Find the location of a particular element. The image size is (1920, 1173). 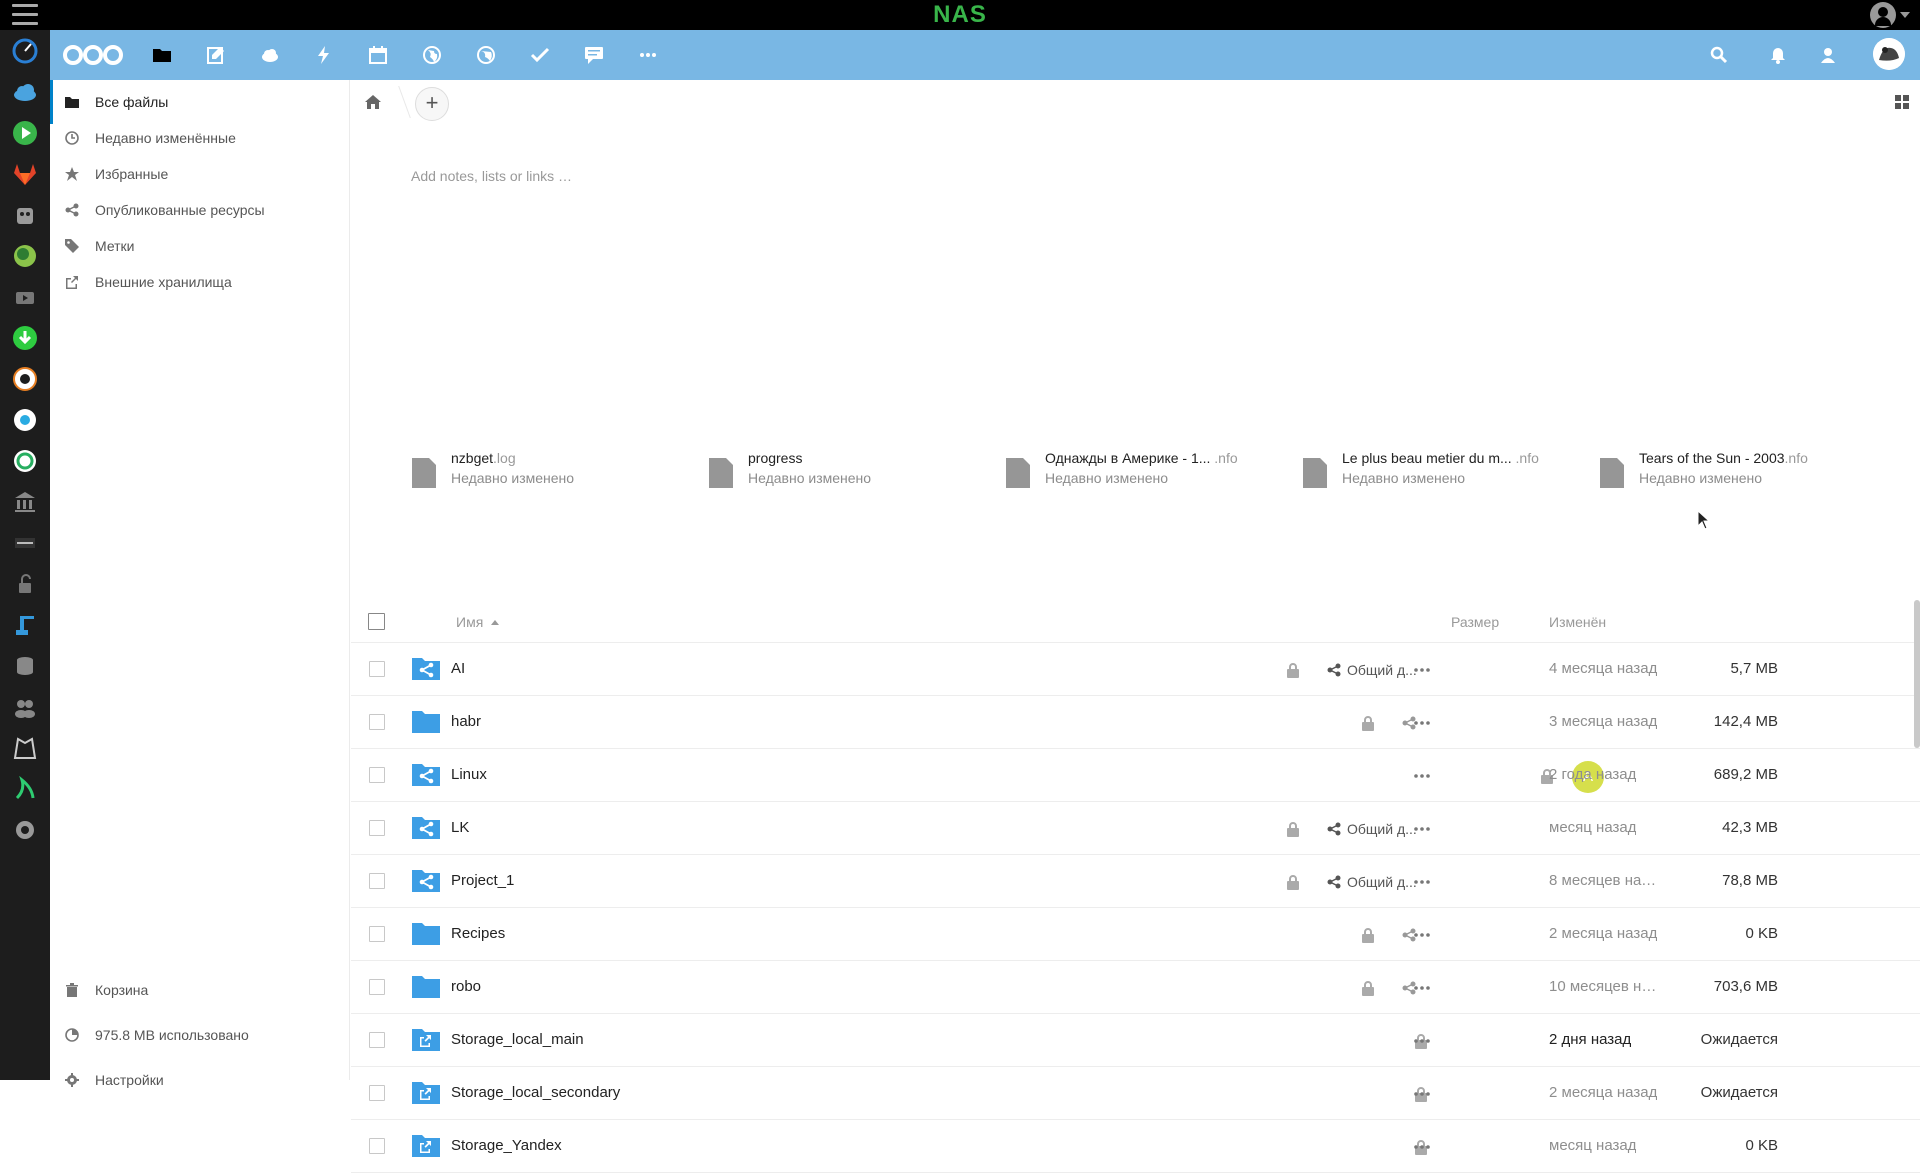

file-name: habr is located at coordinates (466, 721).